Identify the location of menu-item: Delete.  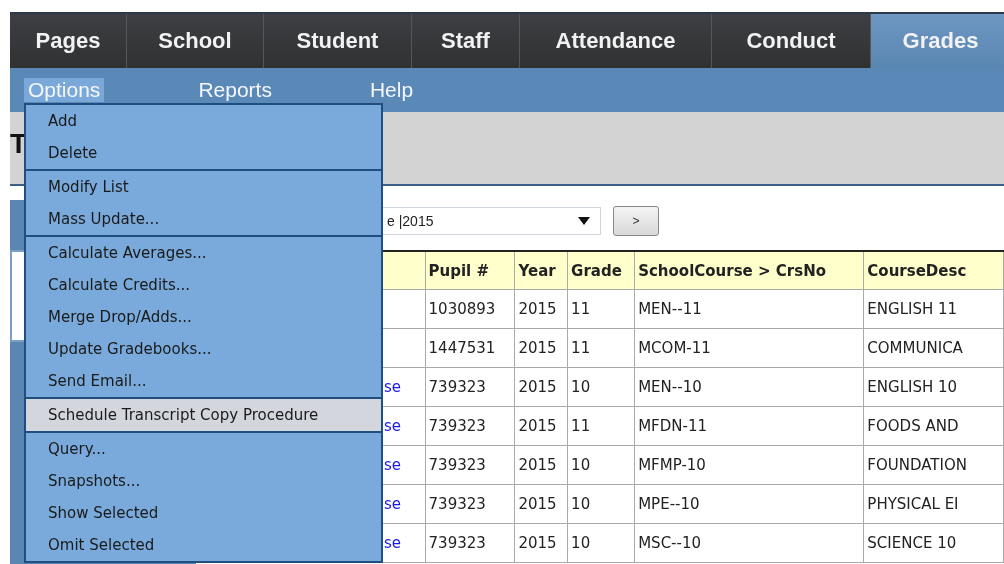
(203, 153).